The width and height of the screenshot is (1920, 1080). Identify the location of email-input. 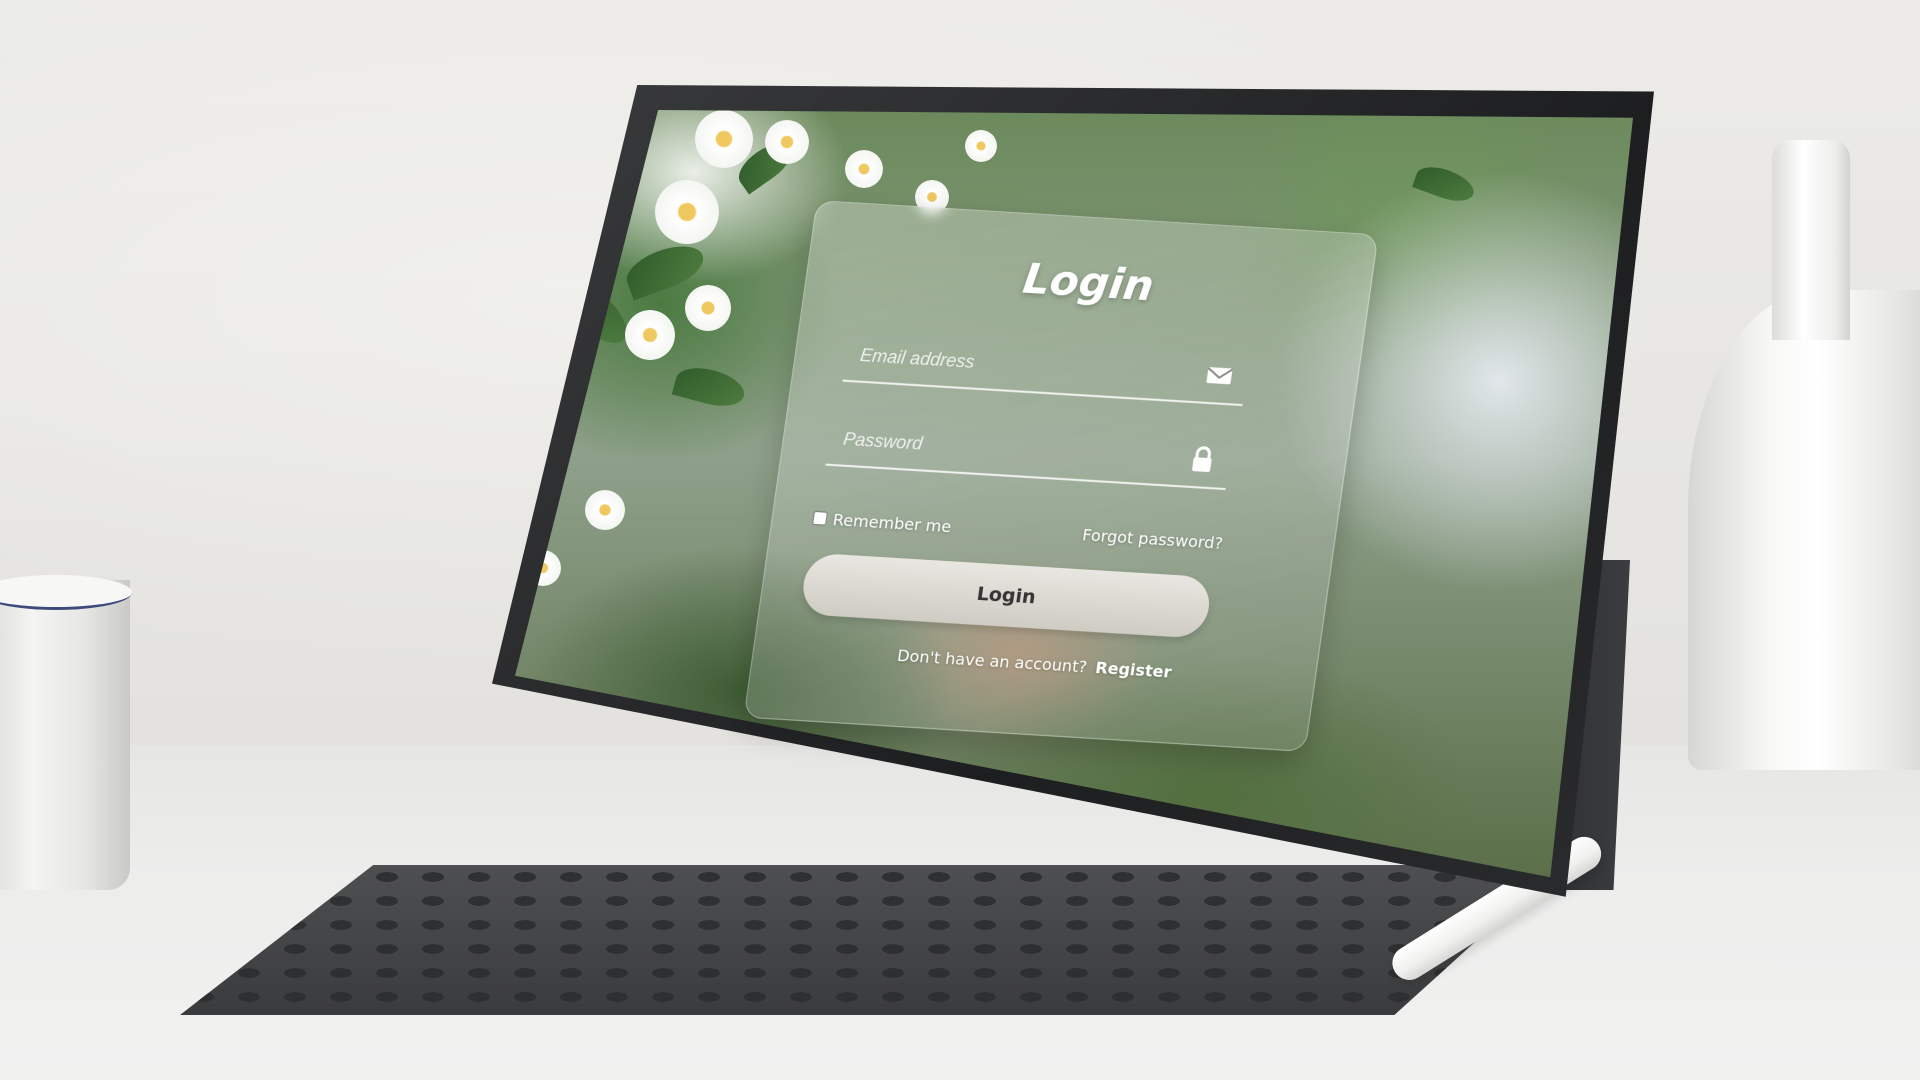
(1025, 364).